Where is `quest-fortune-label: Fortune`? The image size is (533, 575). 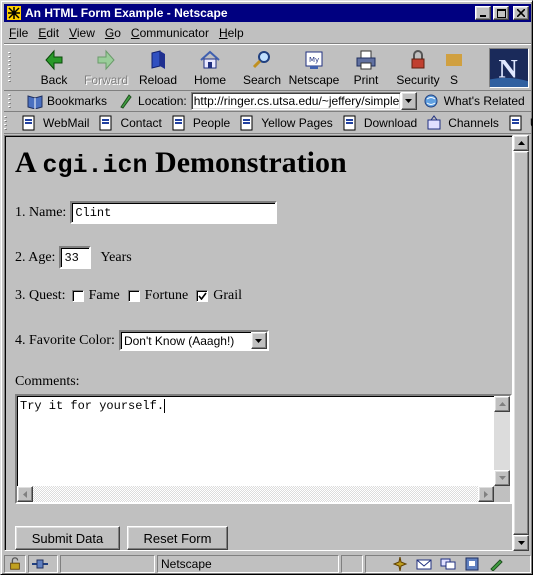 quest-fortune-label: Fortune is located at coordinates (166, 295).